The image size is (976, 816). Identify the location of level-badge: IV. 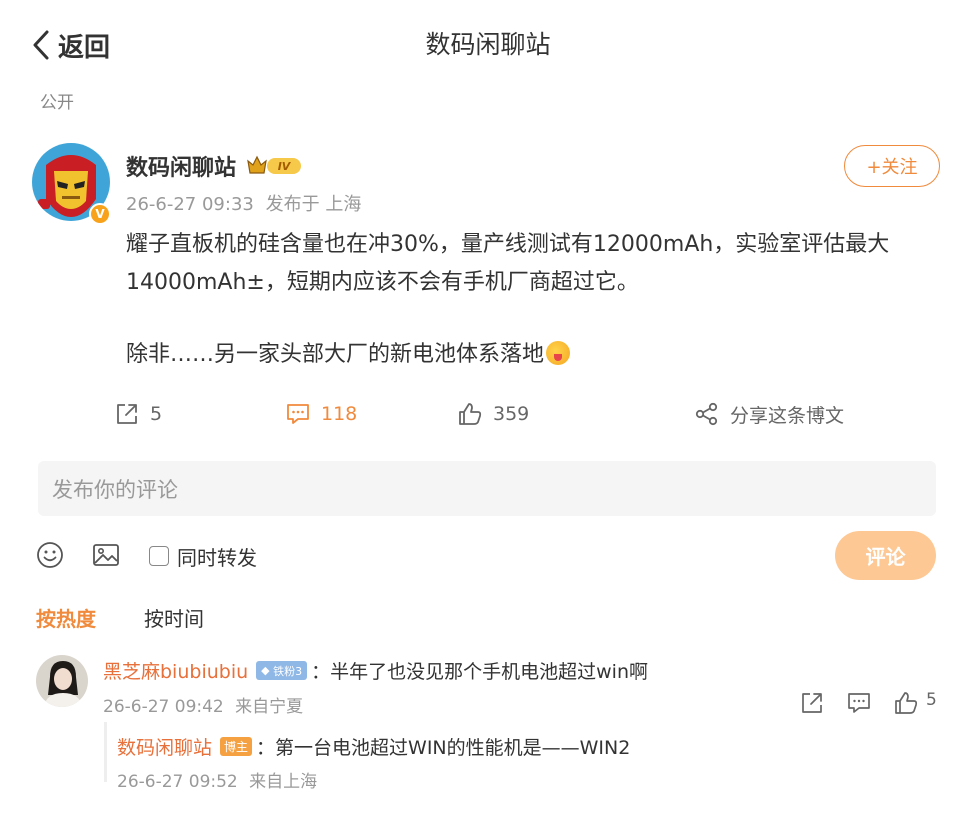
(274, 165).